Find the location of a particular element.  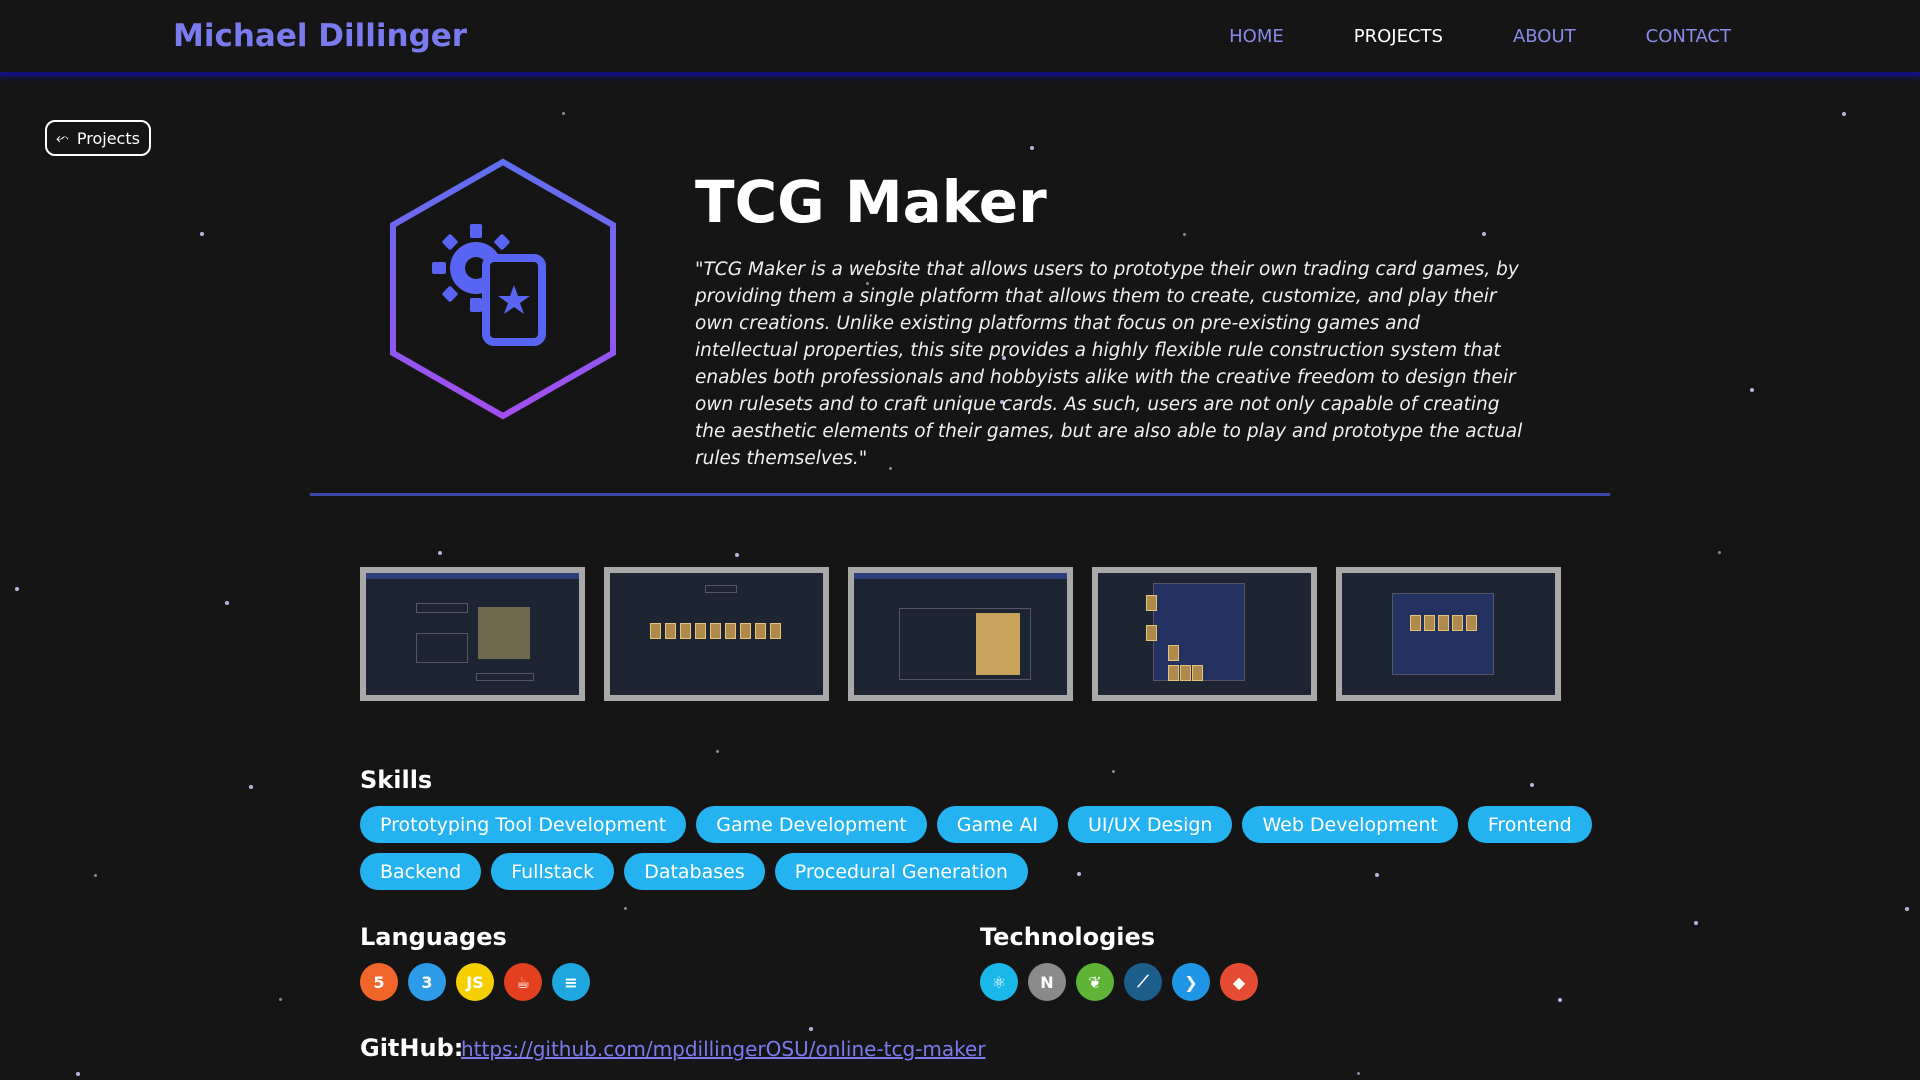

skill-tag: Frontend is located at coordinates (1529, 824).